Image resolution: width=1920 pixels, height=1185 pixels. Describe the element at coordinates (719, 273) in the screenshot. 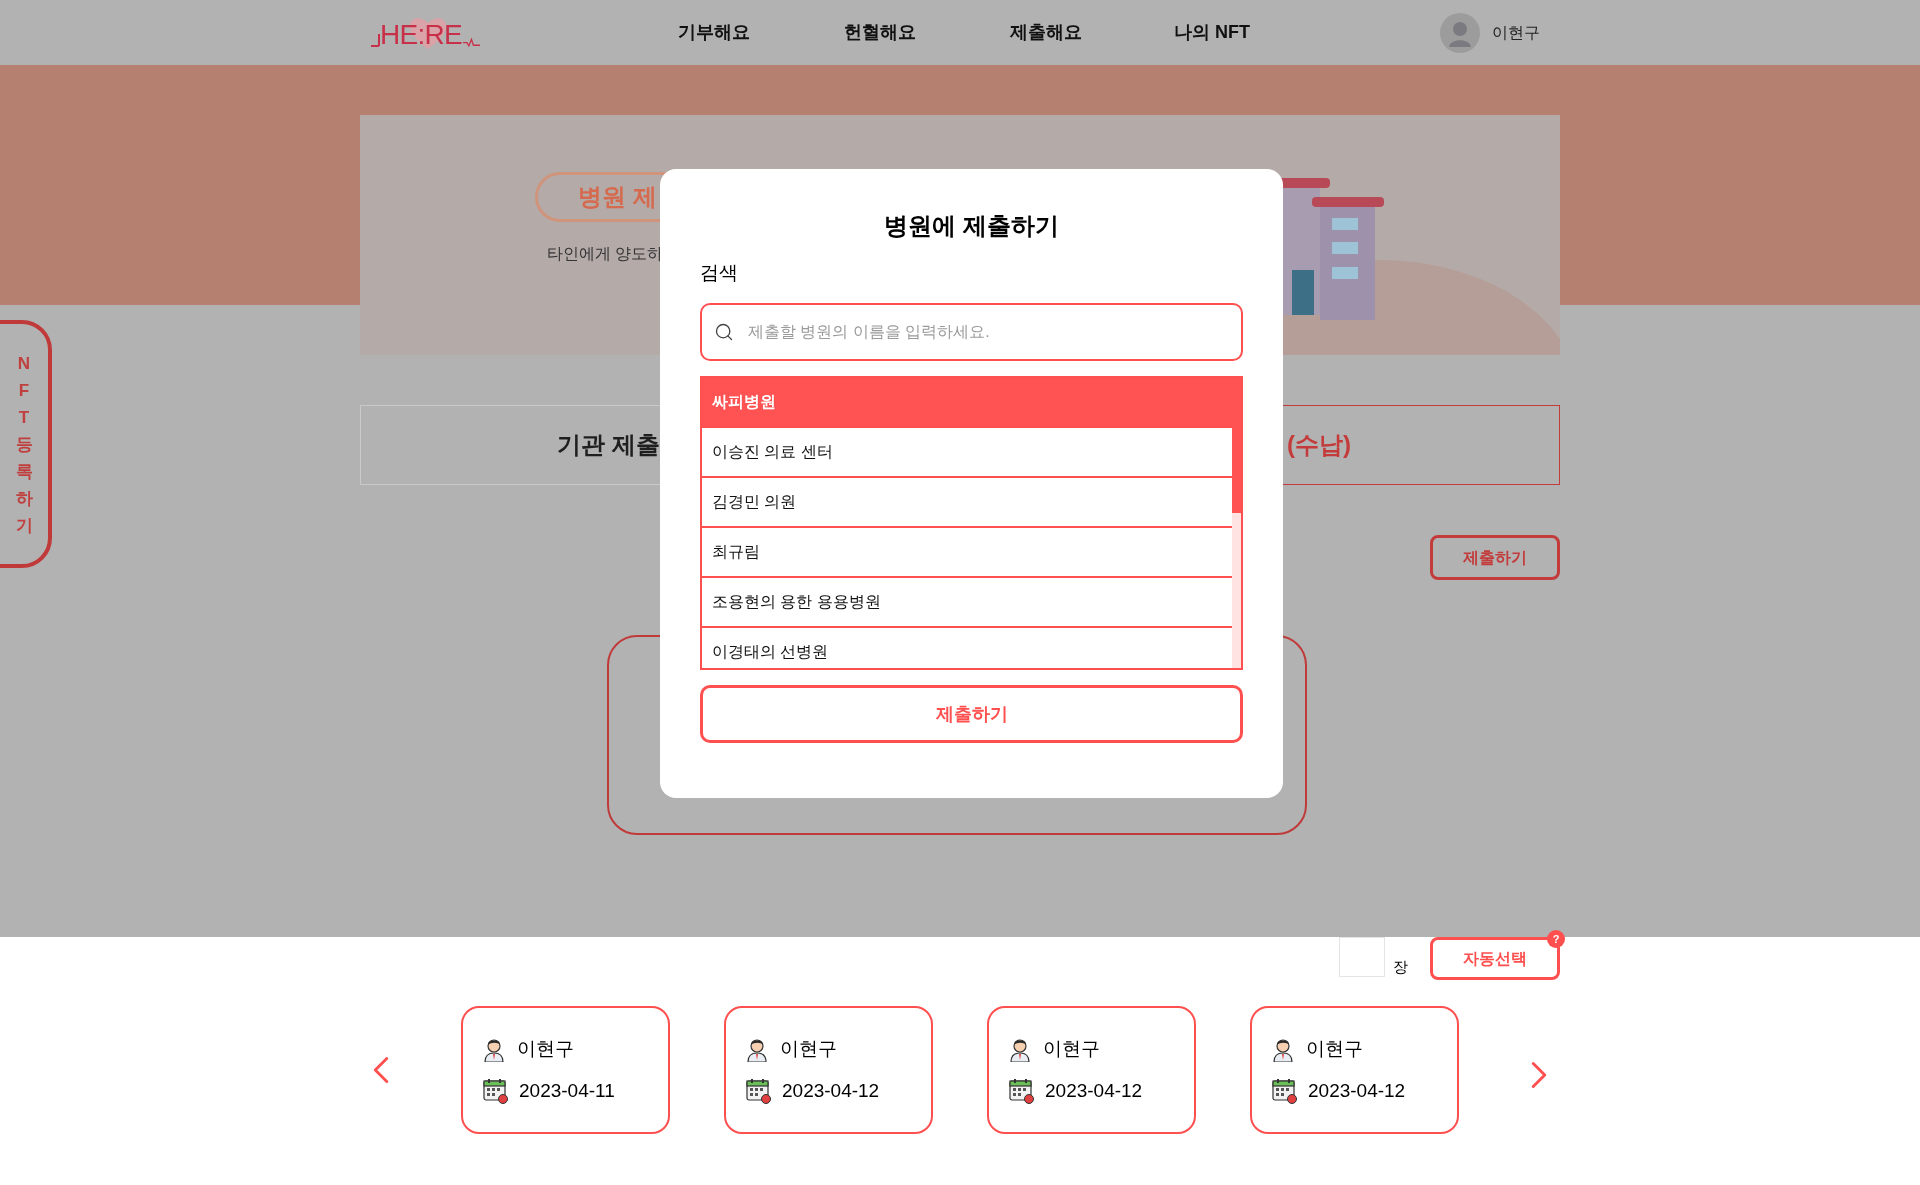

I see `search-label: 검색` at that location.